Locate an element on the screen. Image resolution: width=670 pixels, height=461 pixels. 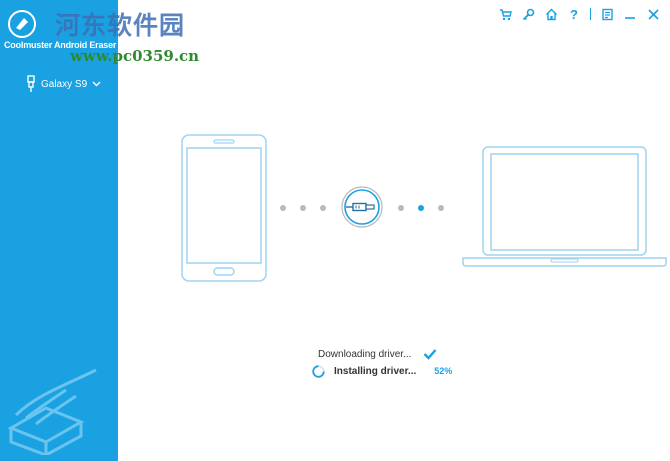
watermark-url: www.pc0359.cn is located at coordinates (135, 56).